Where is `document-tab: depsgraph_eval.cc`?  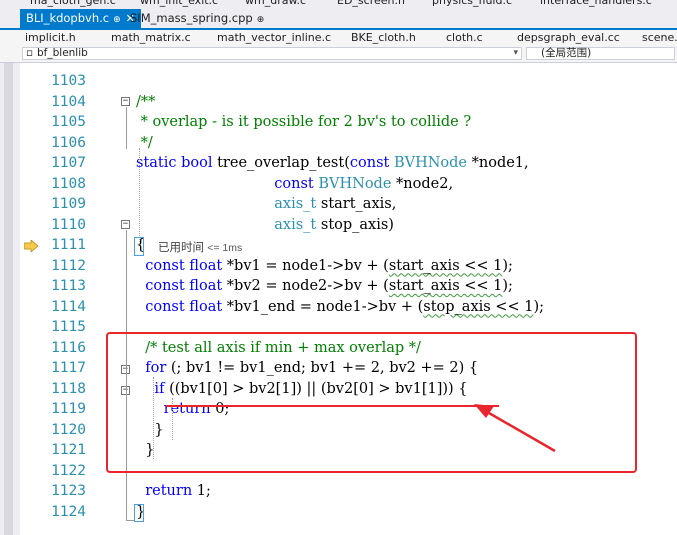
document-tab: depsgraph_eval.cc is located at coordinates (568, 38).